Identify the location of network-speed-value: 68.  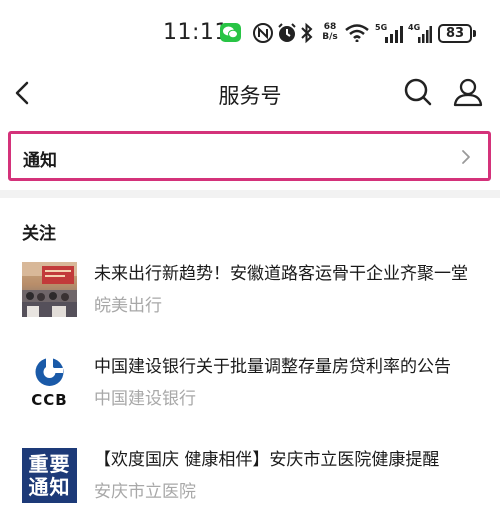
(330, 27).